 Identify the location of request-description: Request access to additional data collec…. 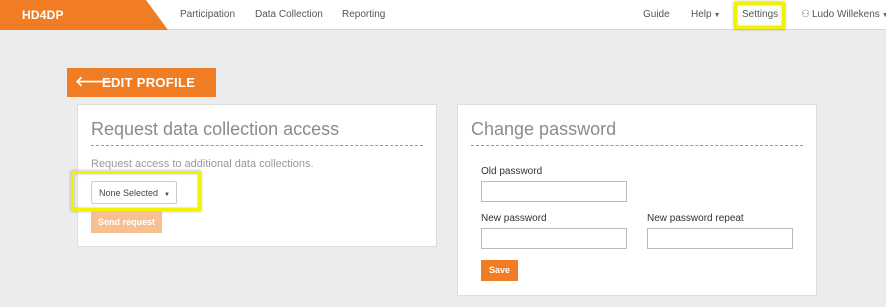
(202, 164).